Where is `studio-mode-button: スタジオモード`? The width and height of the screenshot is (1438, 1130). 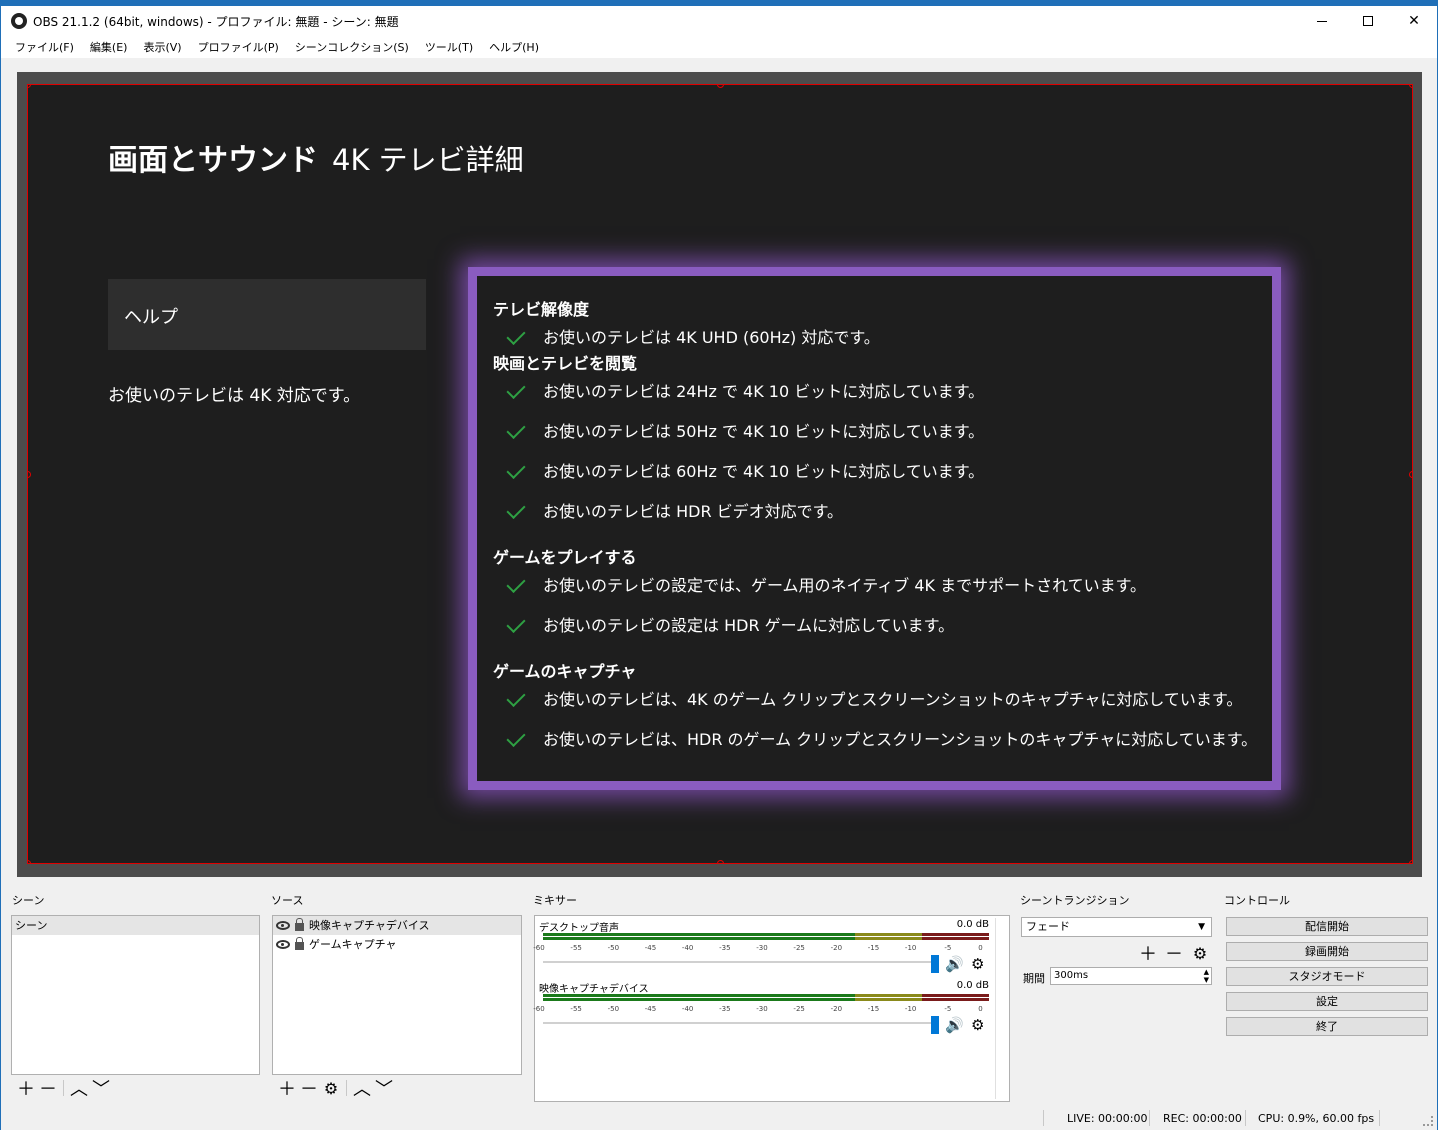 studio-mode-button: スタジオモード is located at coordinates (1327, 976).